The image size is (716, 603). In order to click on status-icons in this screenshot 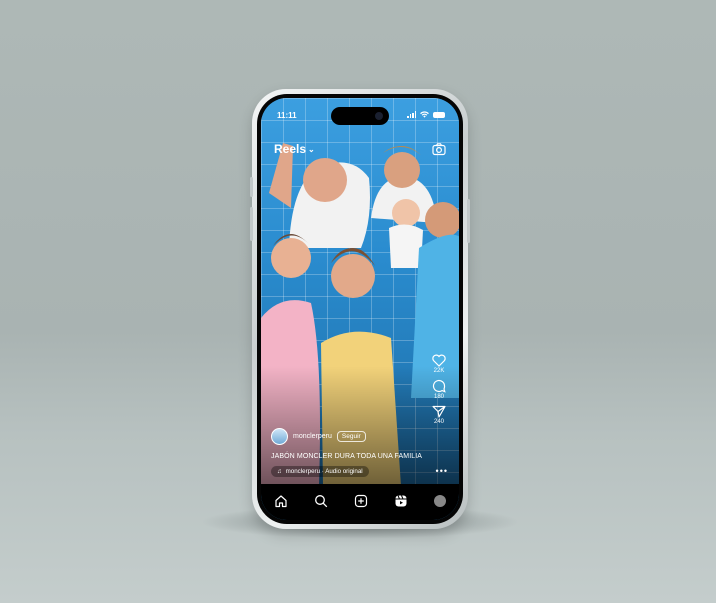, I will do `click(426, 114)`.